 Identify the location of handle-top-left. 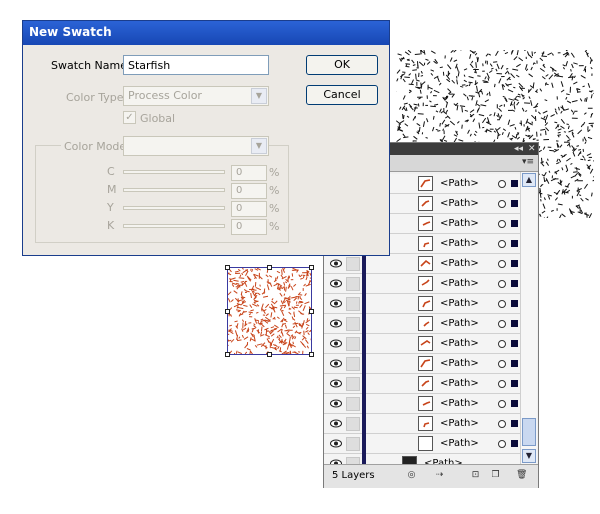
(227, 267).